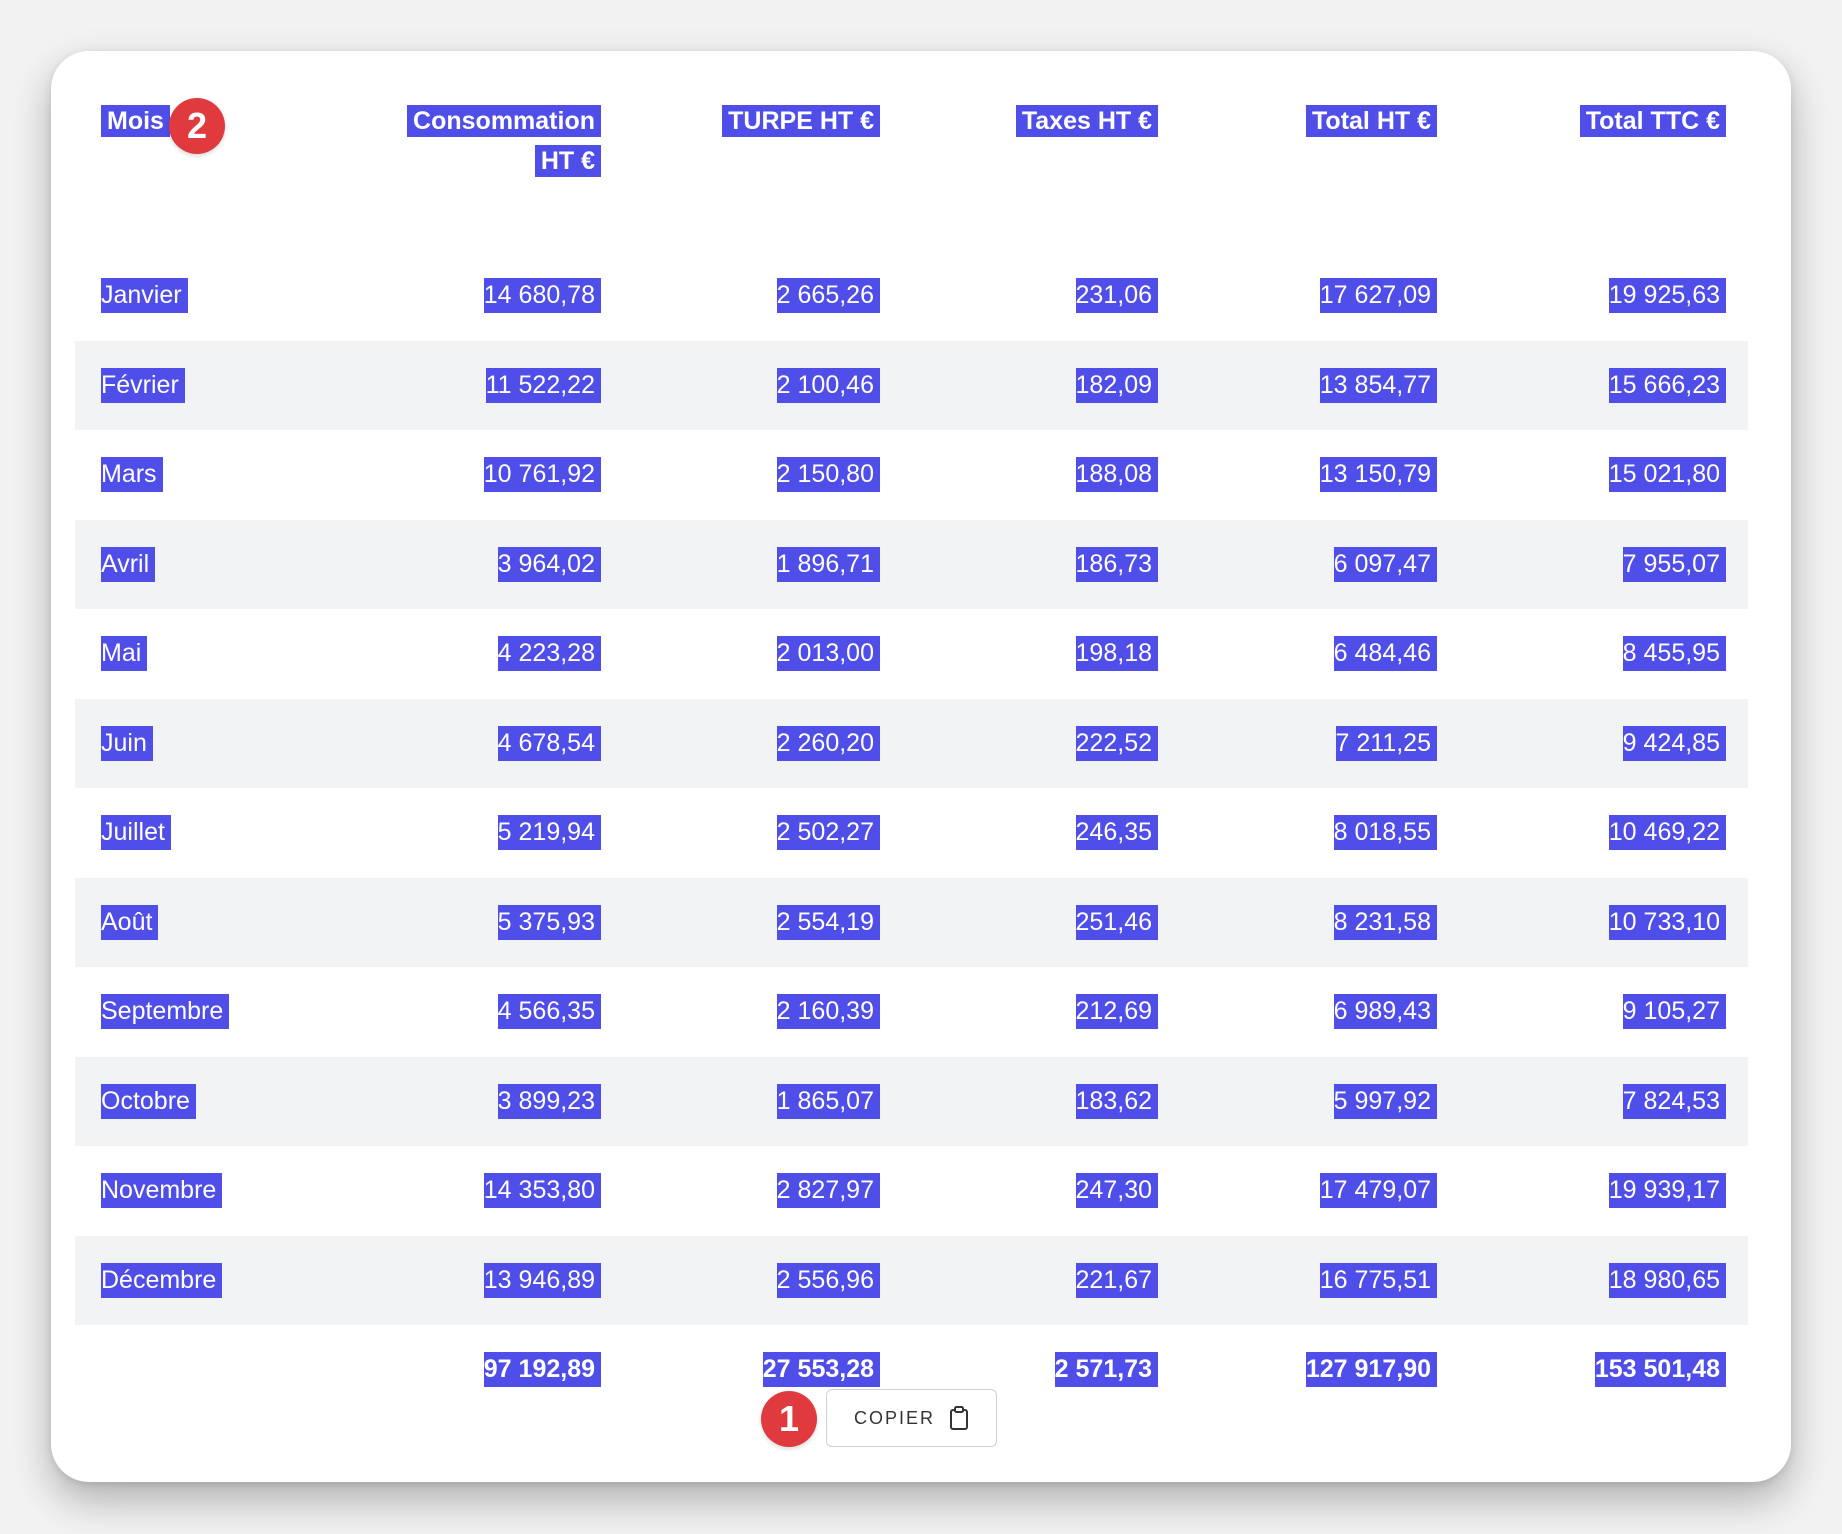  I want to click on cell-total-ttc: 18 980,65, so click(1603, 1280).